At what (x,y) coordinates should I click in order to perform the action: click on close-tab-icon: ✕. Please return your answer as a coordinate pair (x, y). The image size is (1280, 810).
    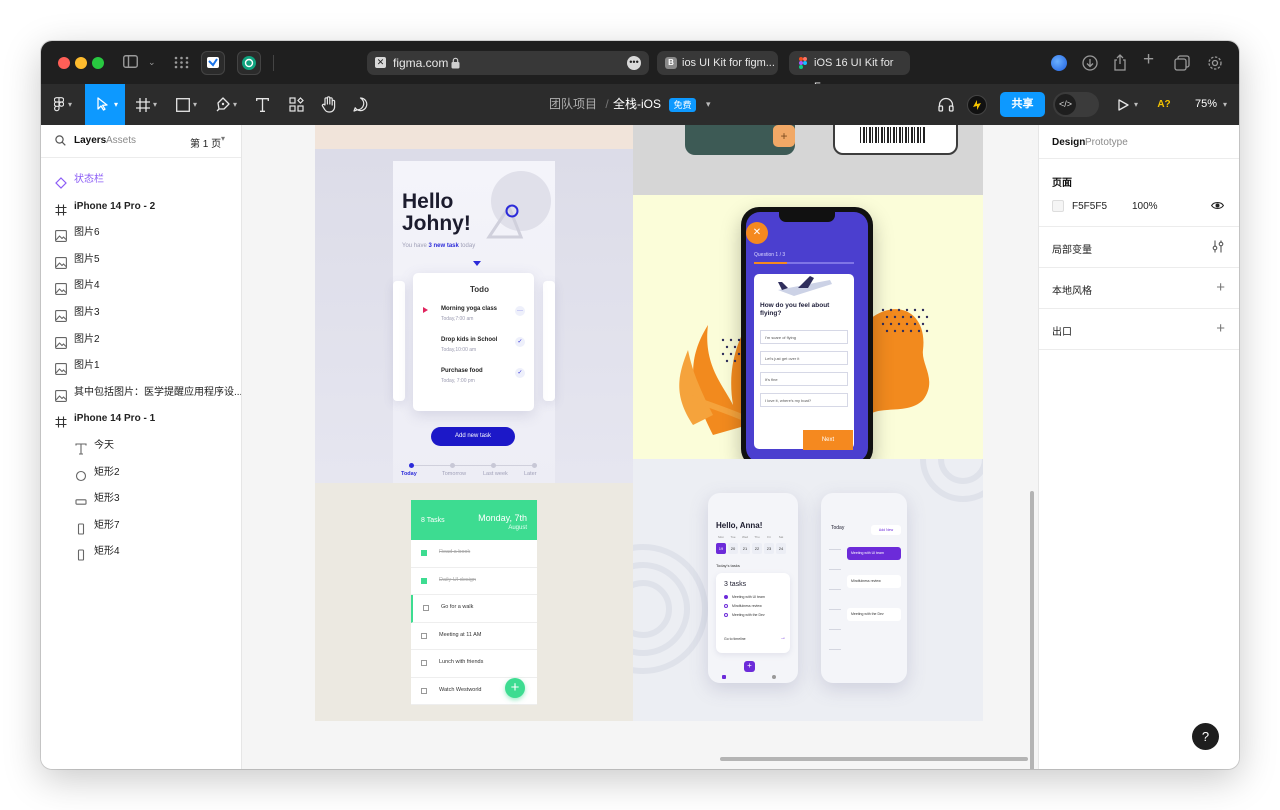
    Looking at the image, I should click on (380, 62).